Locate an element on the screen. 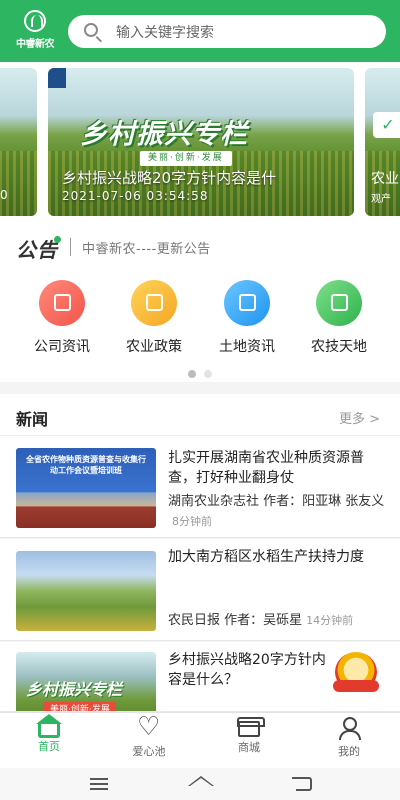 Image resolution: width=400 pixels, height=800 pixels. news-thumbnail is located at coordinates (86, 591).